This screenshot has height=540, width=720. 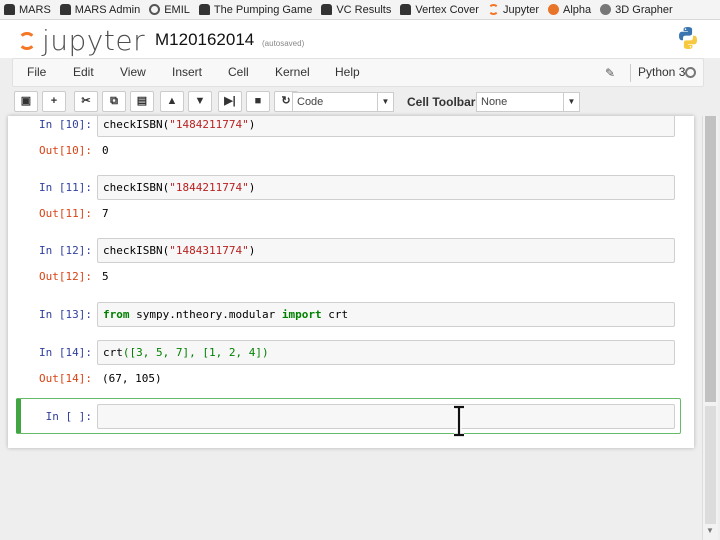 I want to click on bookmark-item: Alpha, so click(x=569, y=10).